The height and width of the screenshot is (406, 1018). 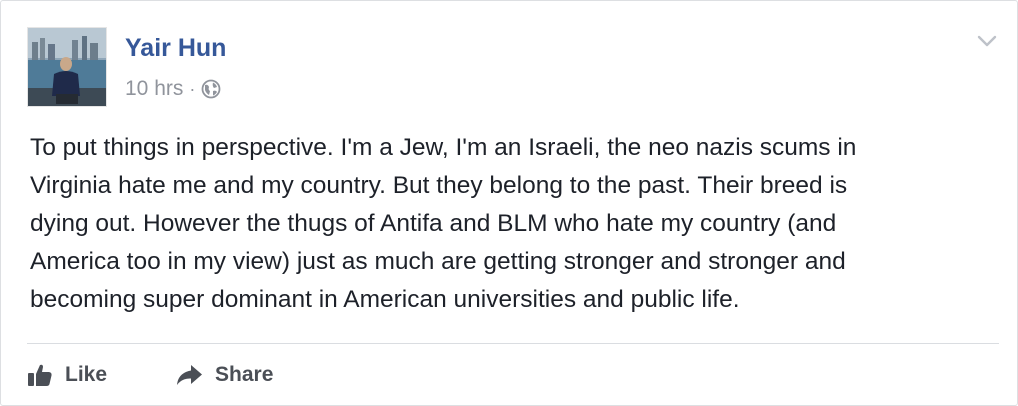 I want to click on post-actions-bar: Like Share, so click(x=184, y=375).